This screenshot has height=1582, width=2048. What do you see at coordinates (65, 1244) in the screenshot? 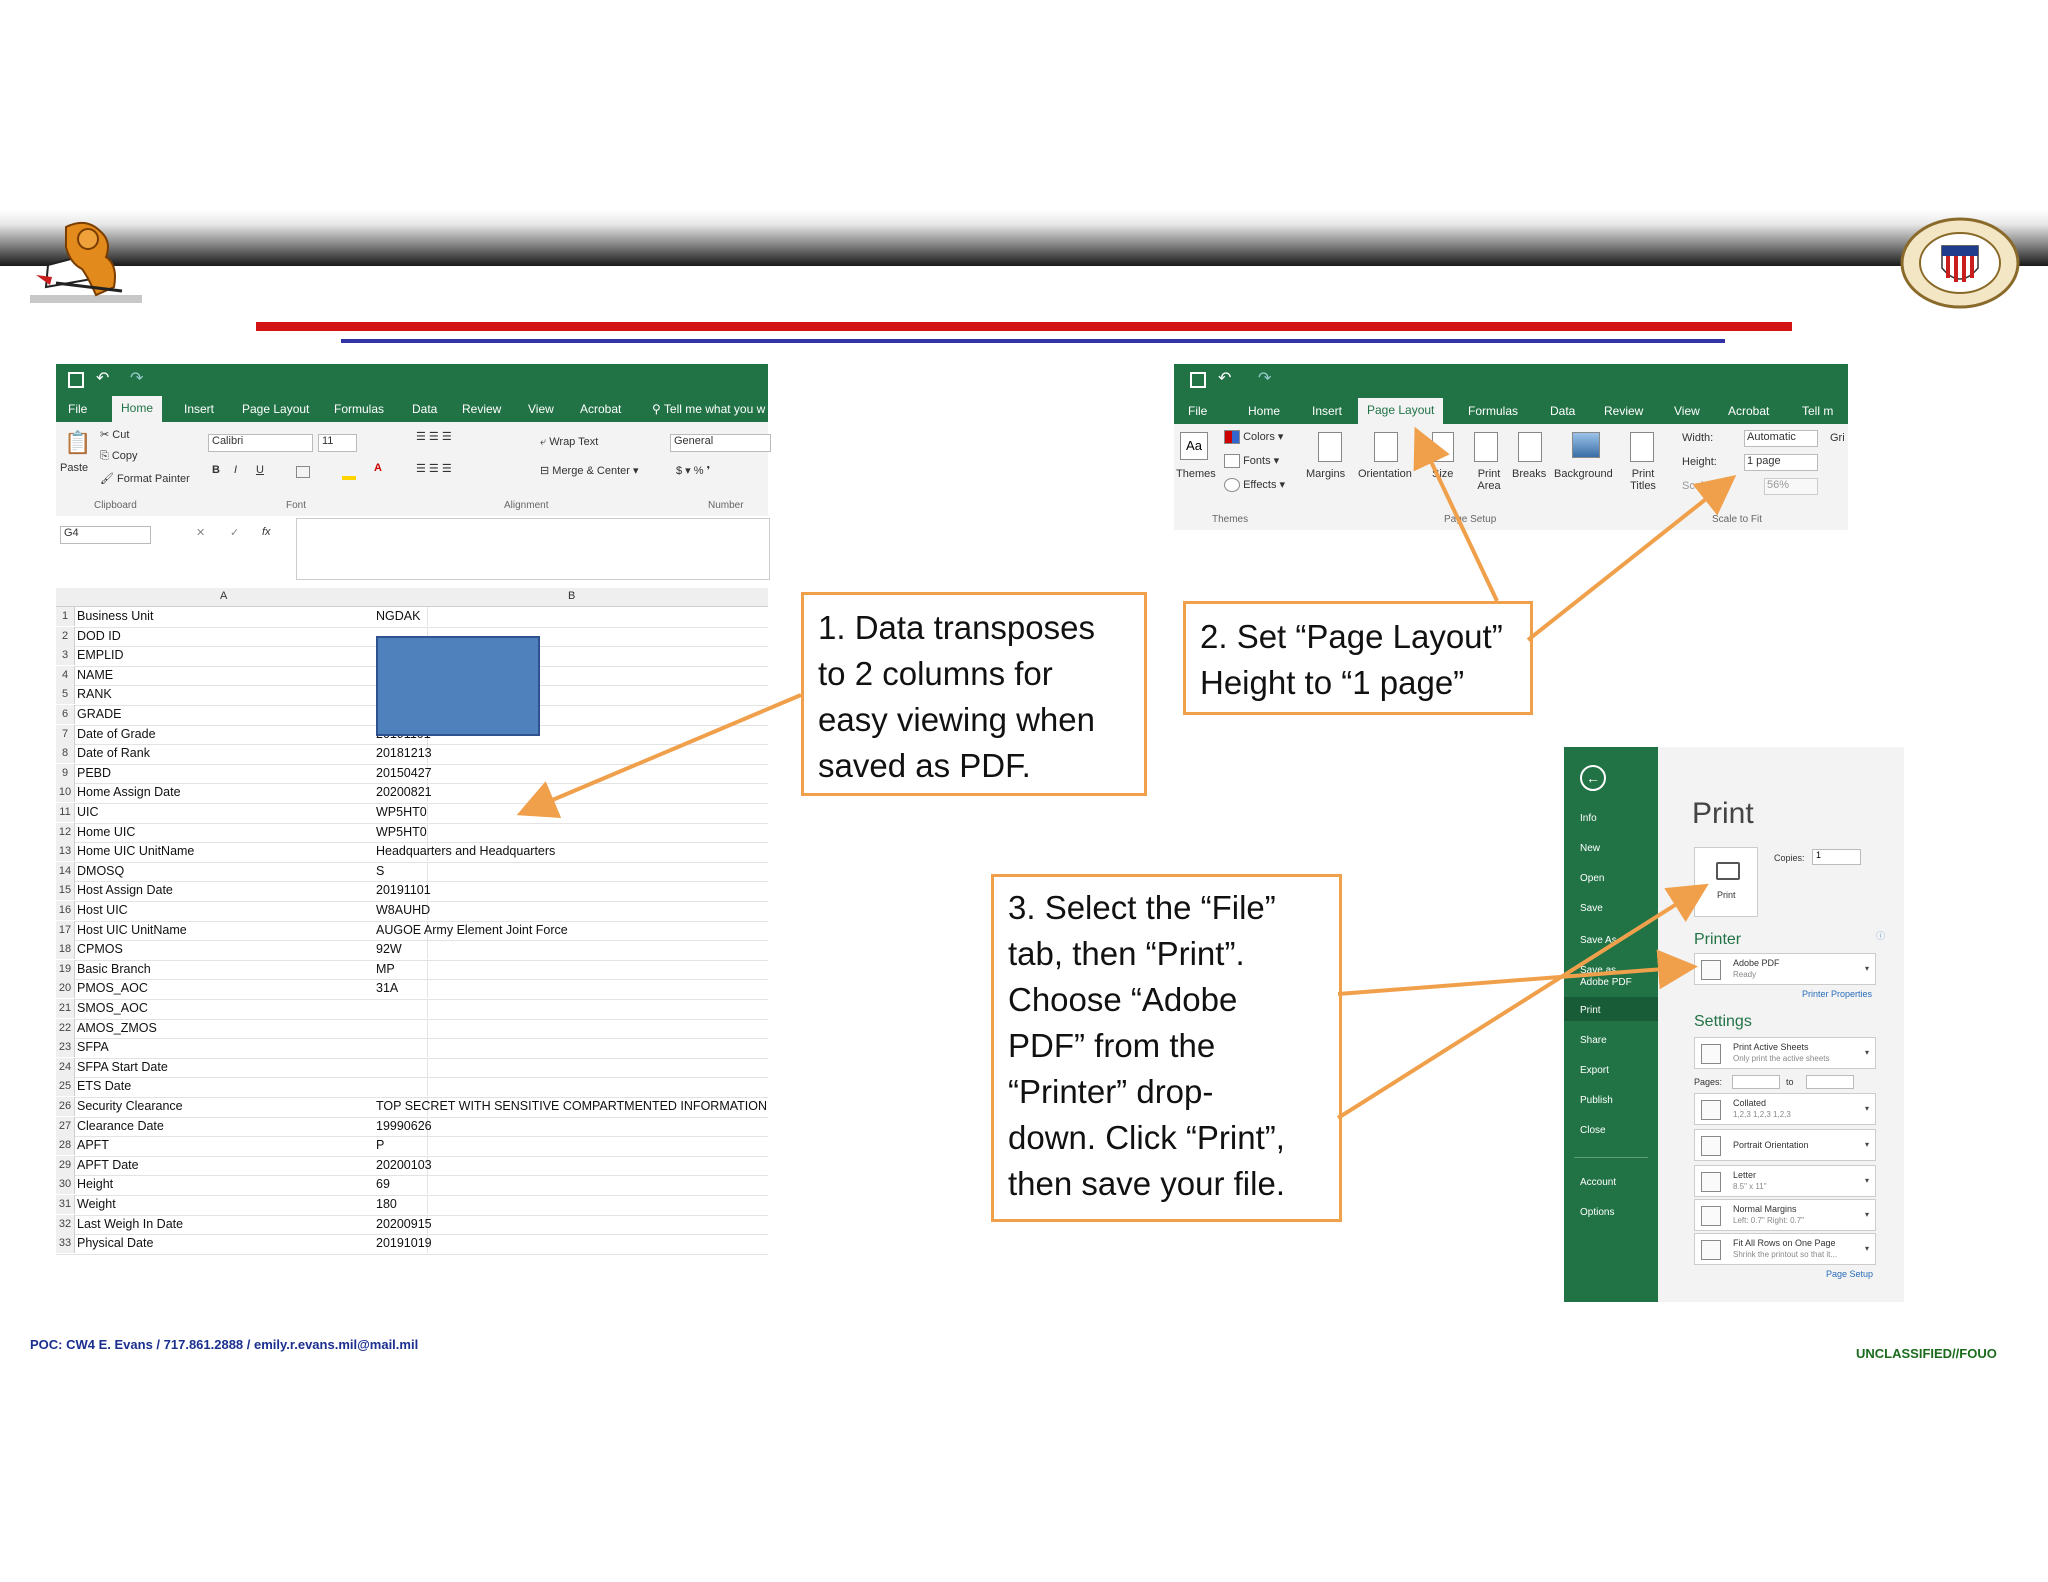
I see `row-number: 33` at bounding box center [65, 1244].